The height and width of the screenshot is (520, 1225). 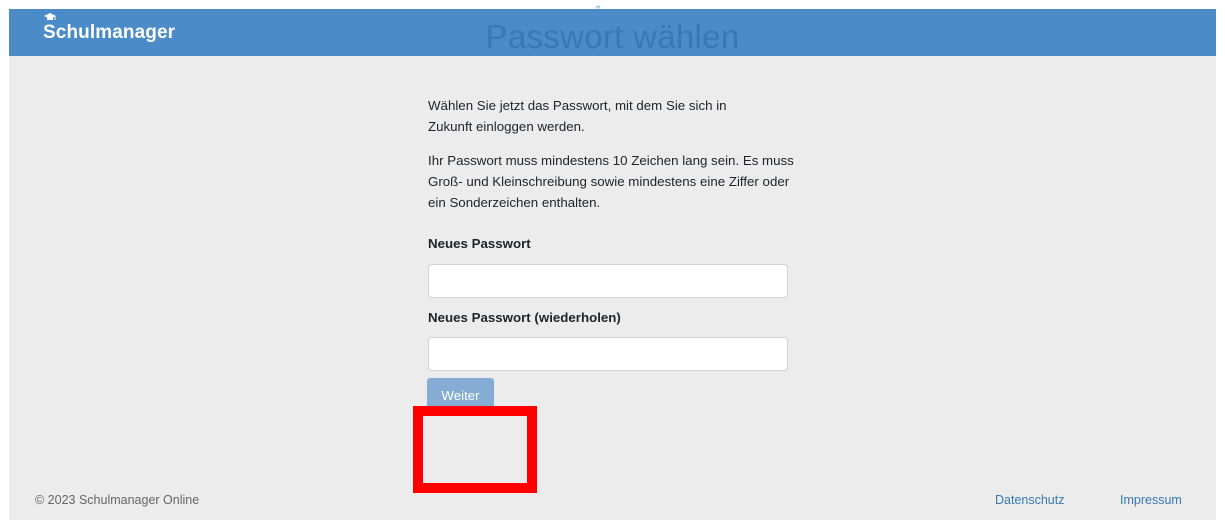 What do you see at coordinates (608, 354) in the screenshot?
I see `repeat-password-input` at bounding box center [608, 354].